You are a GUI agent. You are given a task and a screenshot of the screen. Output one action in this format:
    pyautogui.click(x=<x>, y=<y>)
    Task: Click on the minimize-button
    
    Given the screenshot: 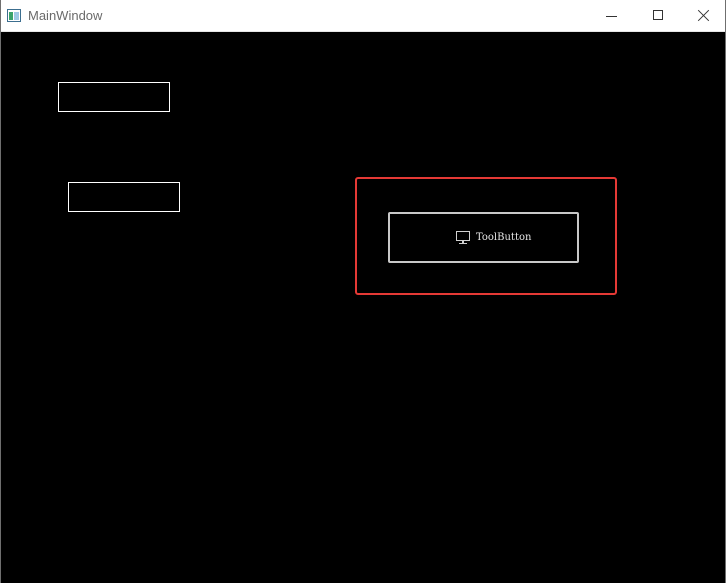 What is the action you would take?
    pyautogui.click(x=612, y=15)
    